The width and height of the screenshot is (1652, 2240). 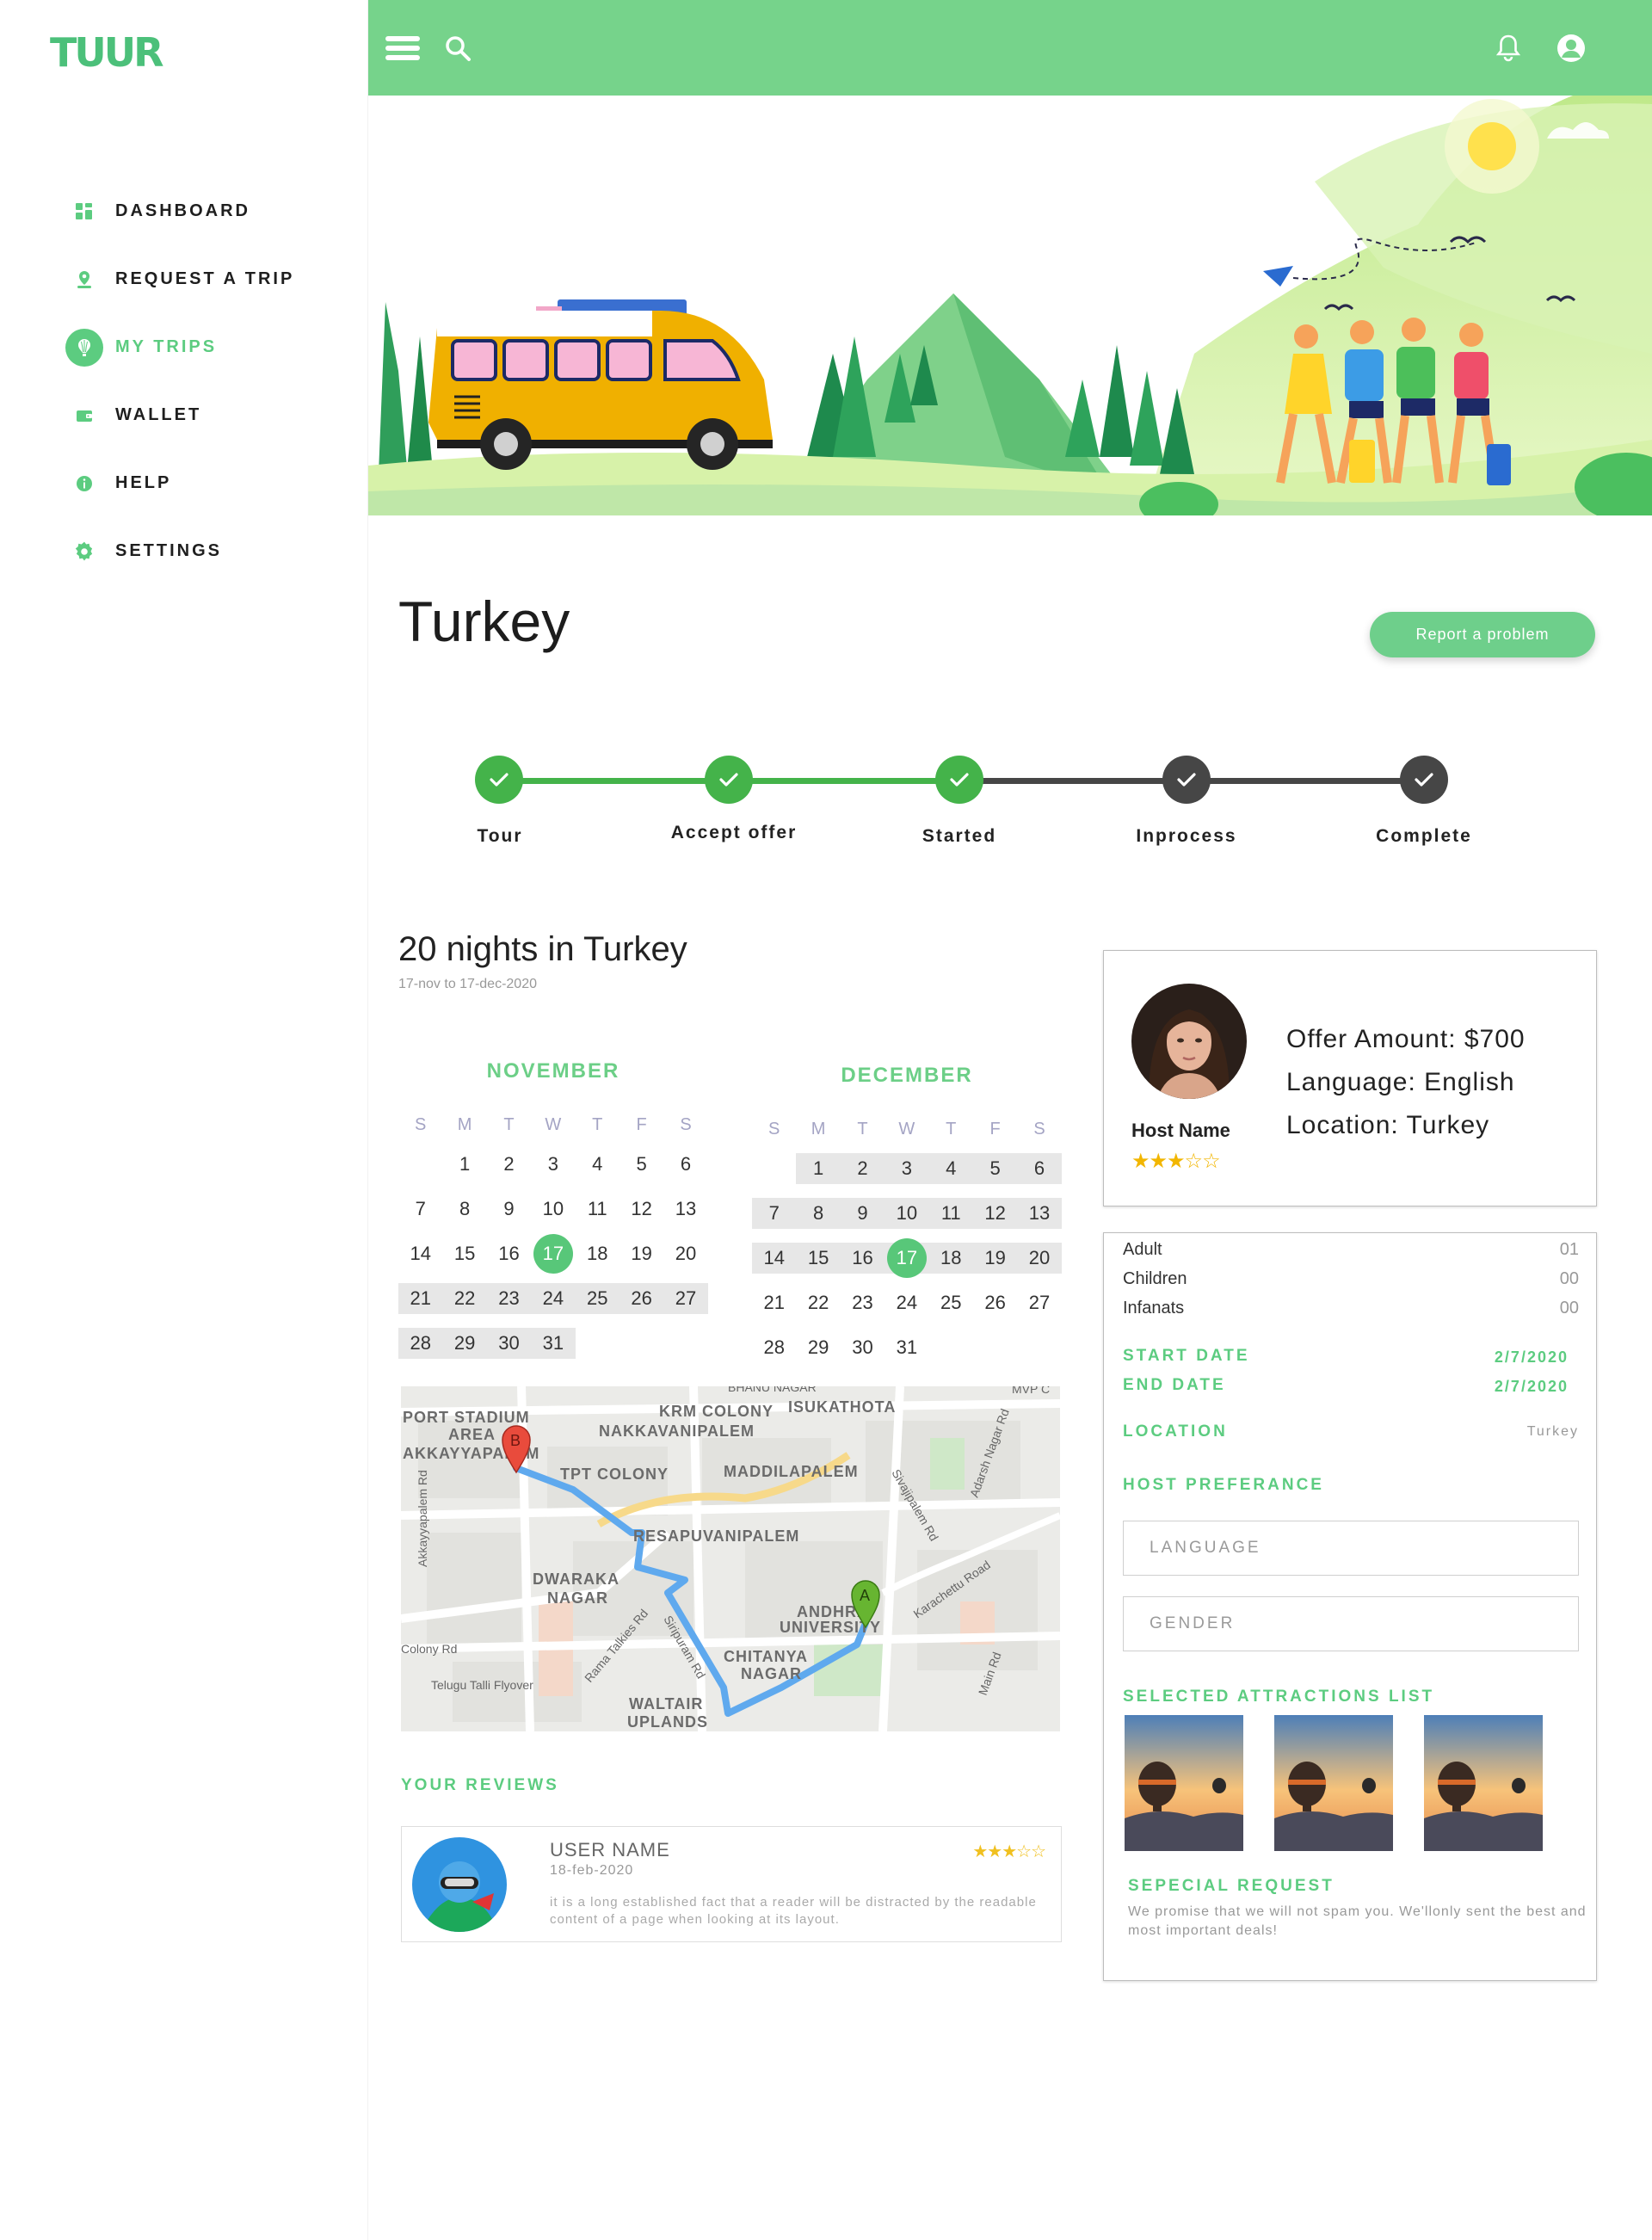 What do you see at coordinates (1010, 305) in the screenshot?
I see `hero-illustration` at bounding box center [1010, 305].